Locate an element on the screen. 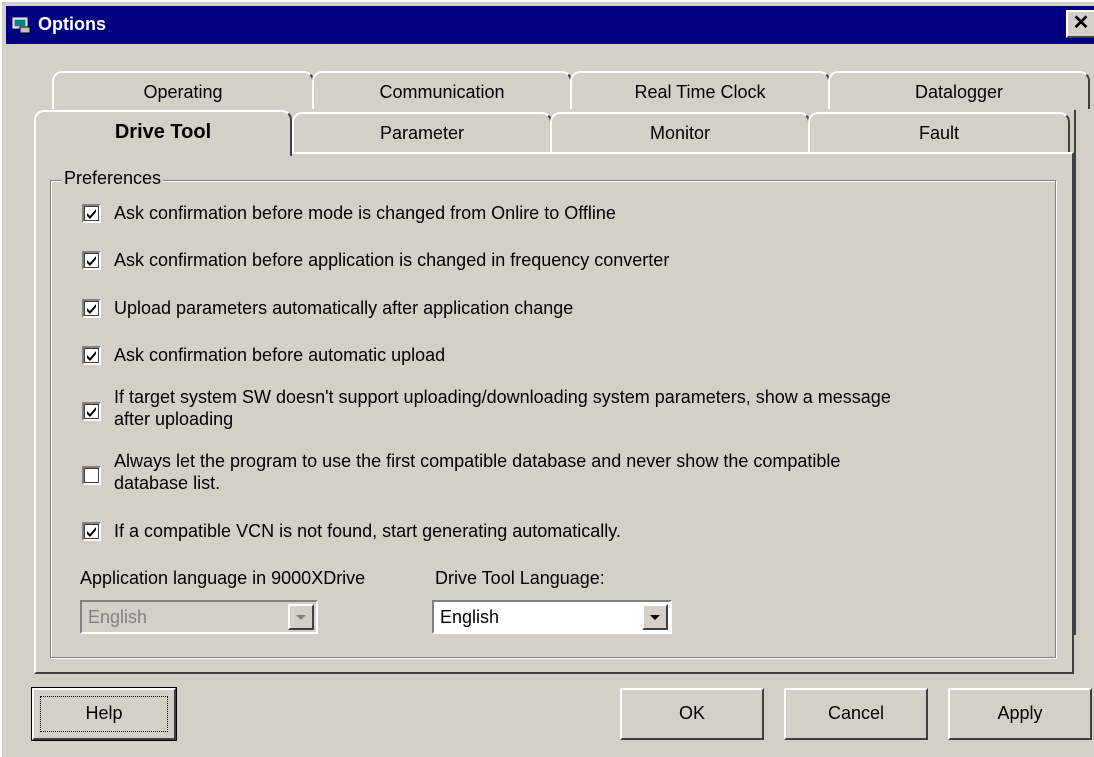 This screenshot has width=1094, height=757. tab-monitor: Monitor is located at coordinates (680, 132).